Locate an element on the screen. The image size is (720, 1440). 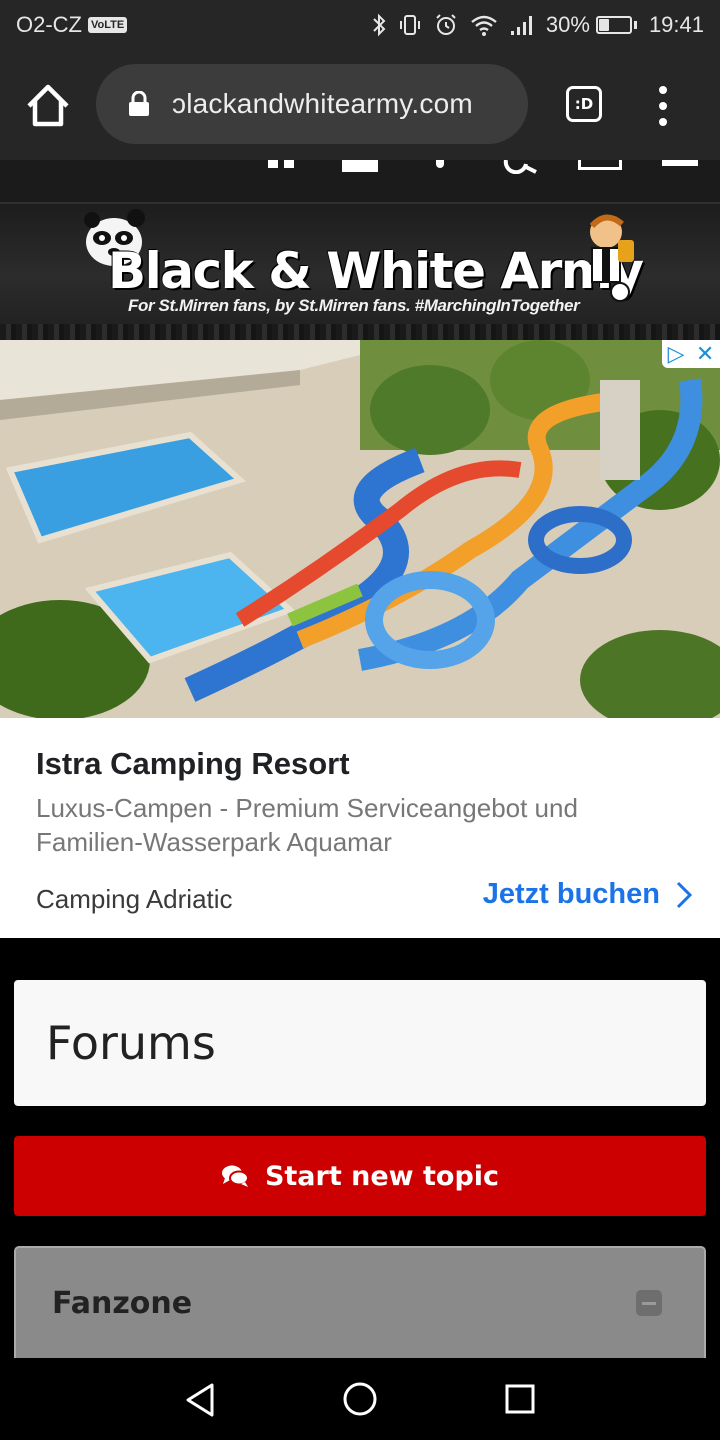
tabs-icon: :D is located at coordinates (584, 104).